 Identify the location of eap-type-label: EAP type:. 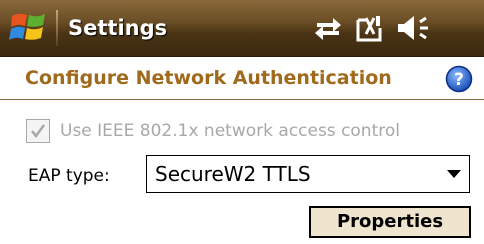
(69, 176).